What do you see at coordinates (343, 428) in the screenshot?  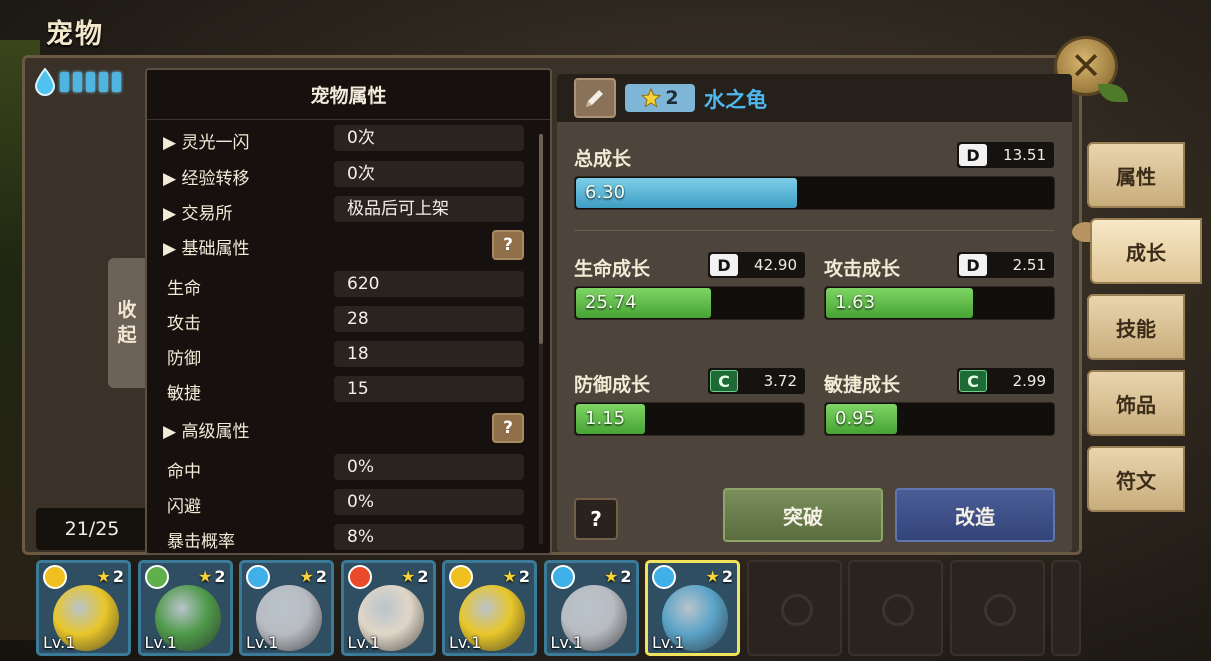 I see `attr-row: ▶ 高级属性?` at bounding box center [343, 428].